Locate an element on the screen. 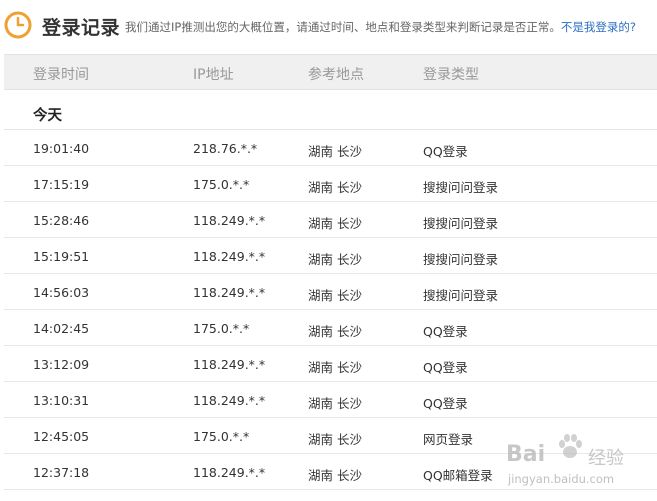  date-group-label: 今天 is located at coordinates (47, 116).